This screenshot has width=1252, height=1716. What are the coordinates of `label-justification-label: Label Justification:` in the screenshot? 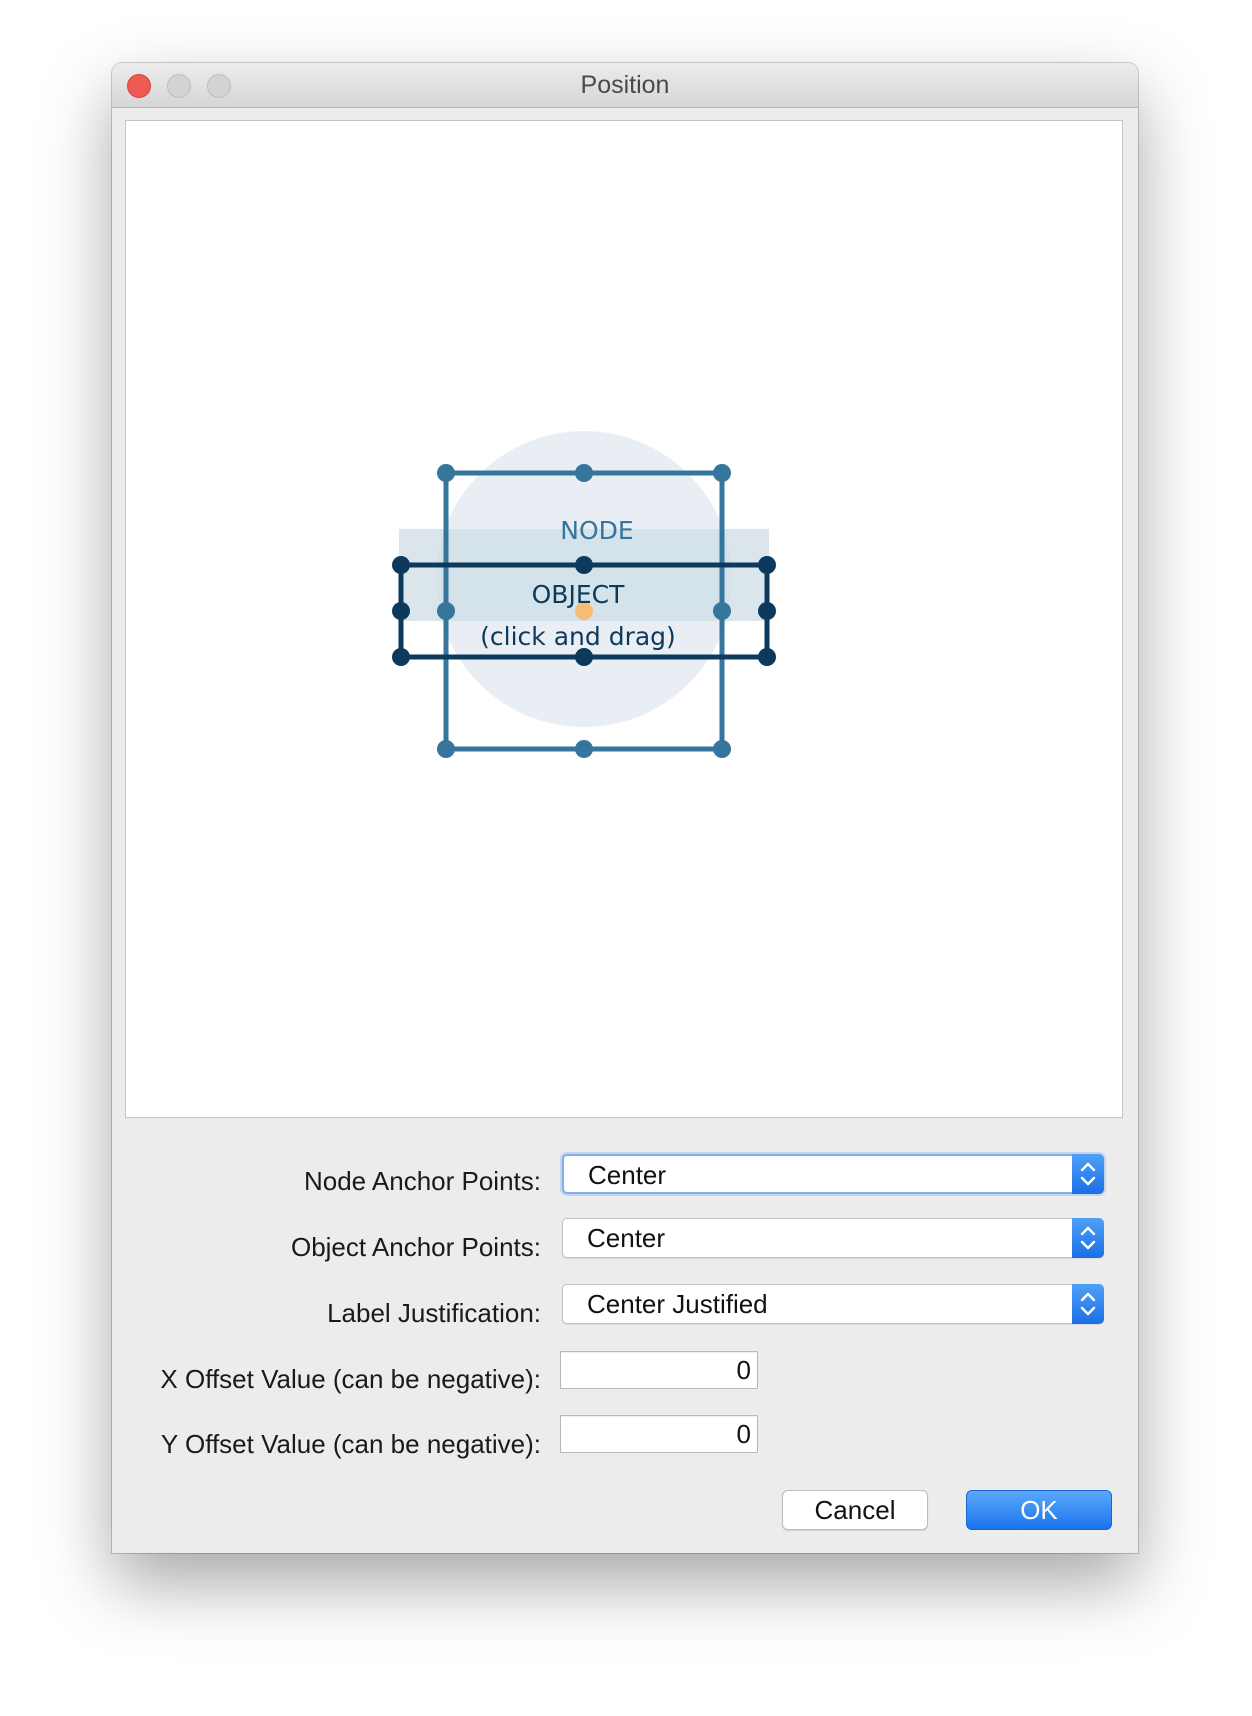 It's located at (434, 1313).